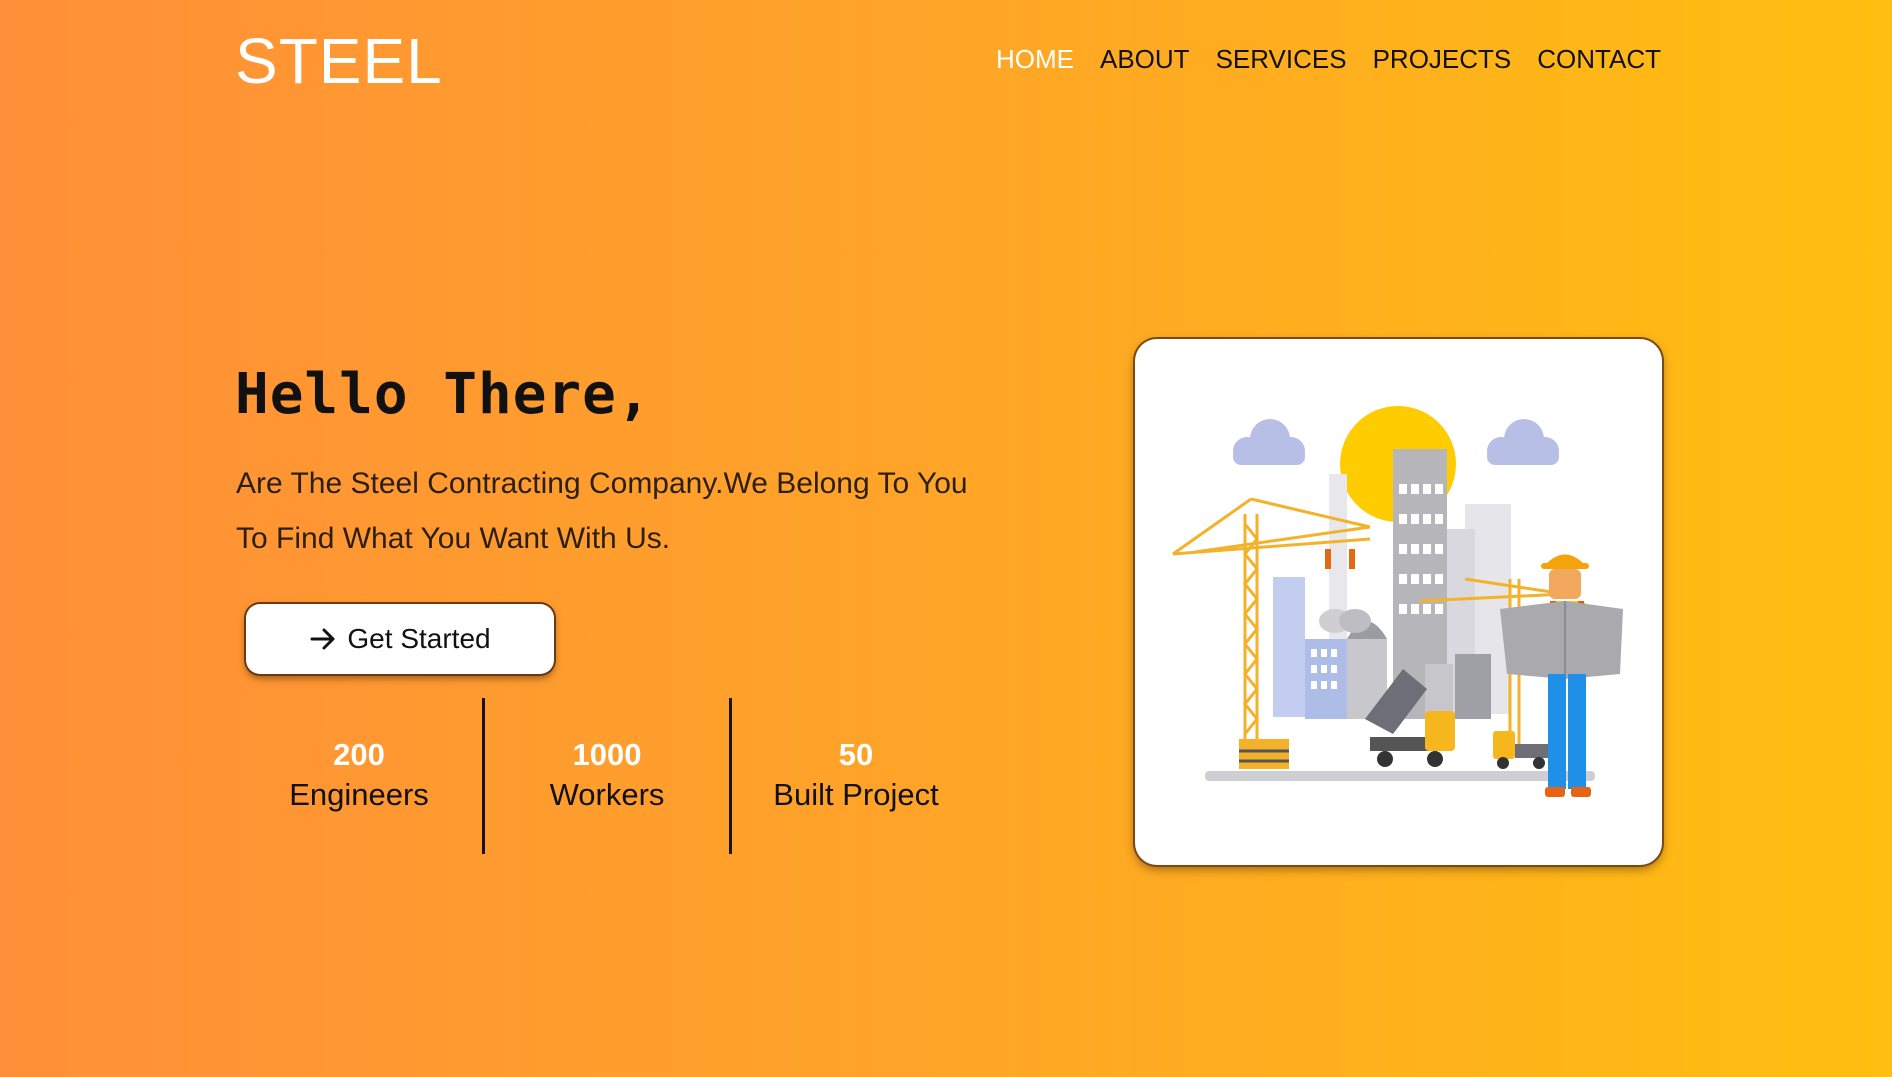  I want to click on nav-services: SERVICES, so click(1281, 59).